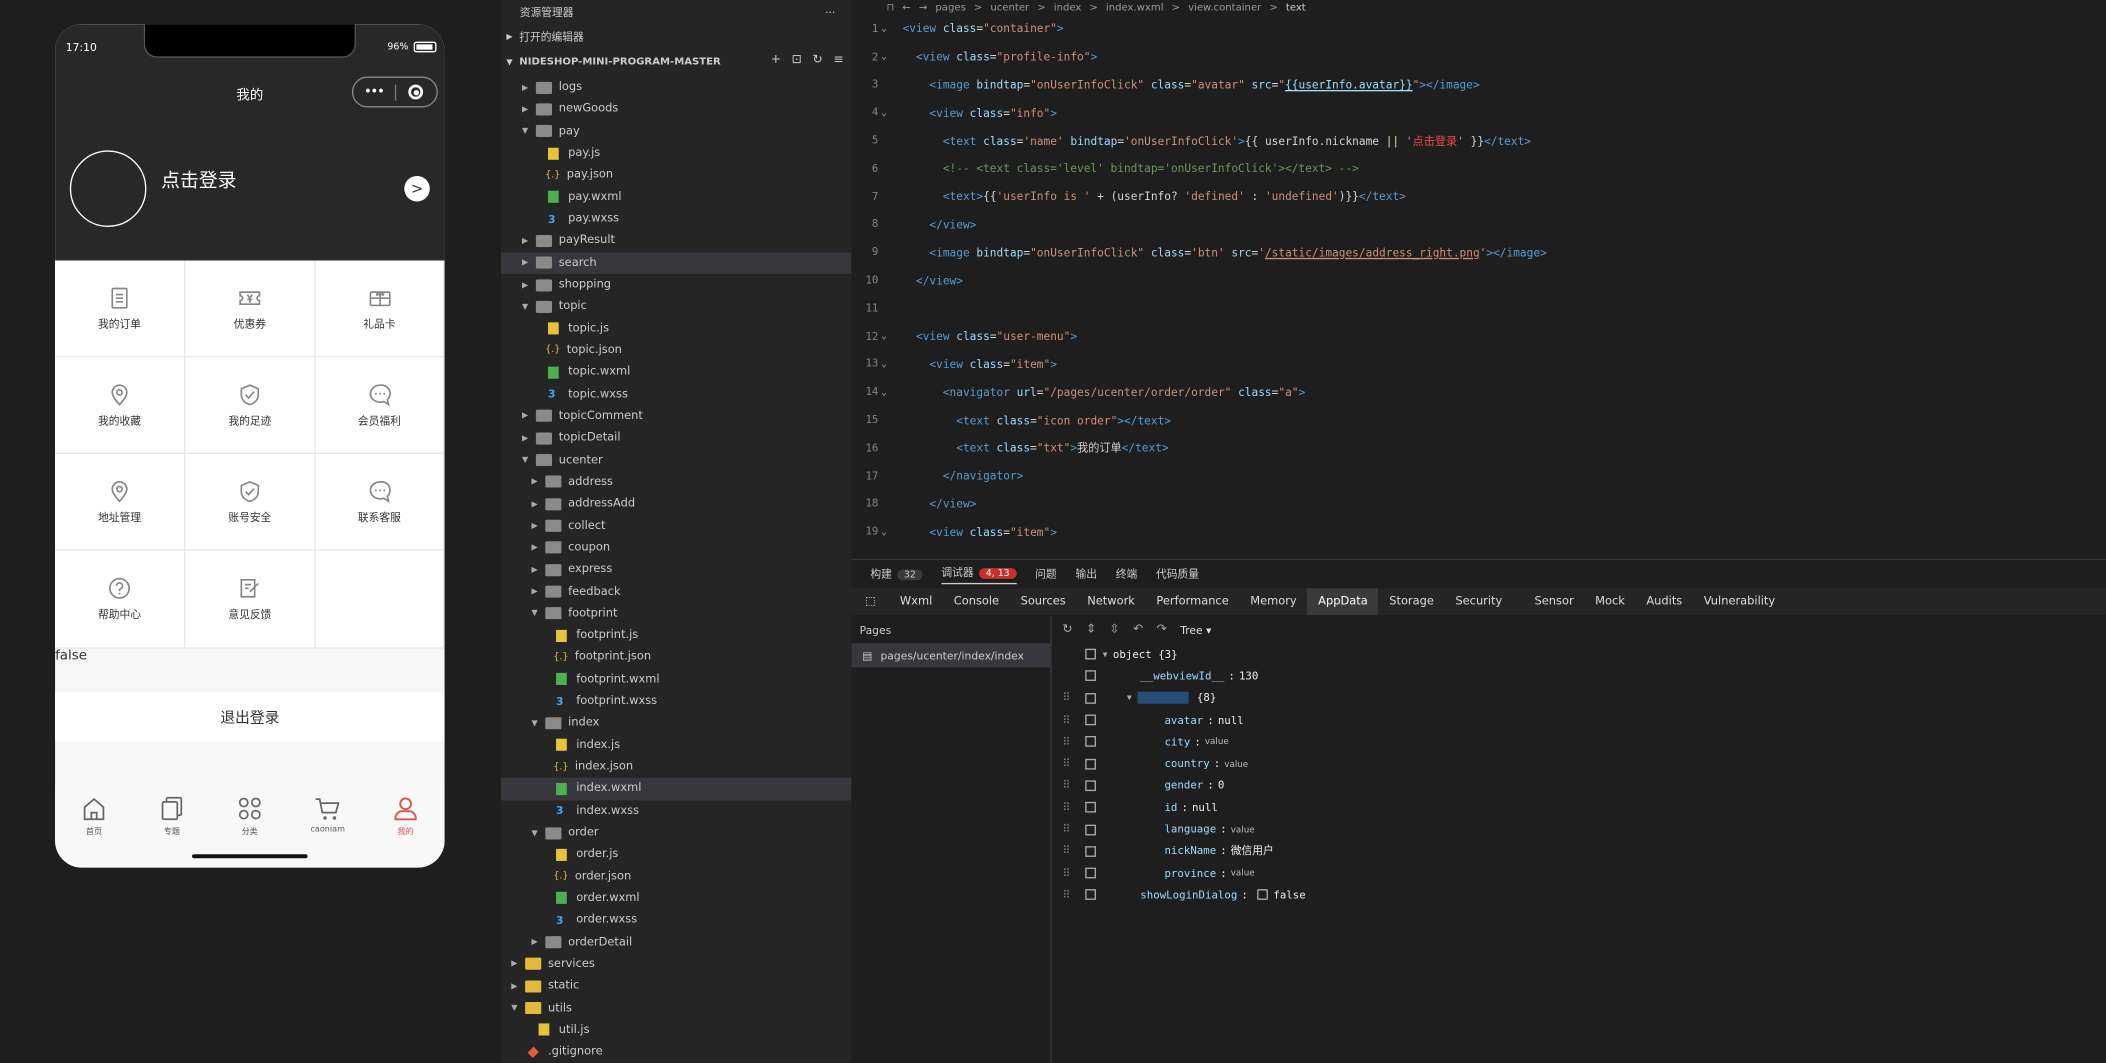  I want to click on tab-home: 首页, so click(94, 825).